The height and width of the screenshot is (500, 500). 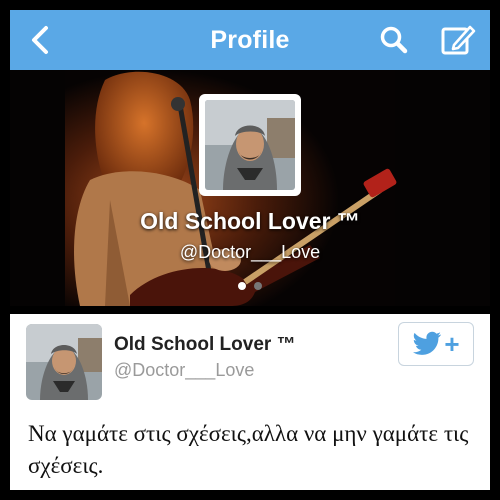 What do you see at coordinates (242, 286) in the screenshot?
I see `page-dot-active` at bounding box center [242, 286].